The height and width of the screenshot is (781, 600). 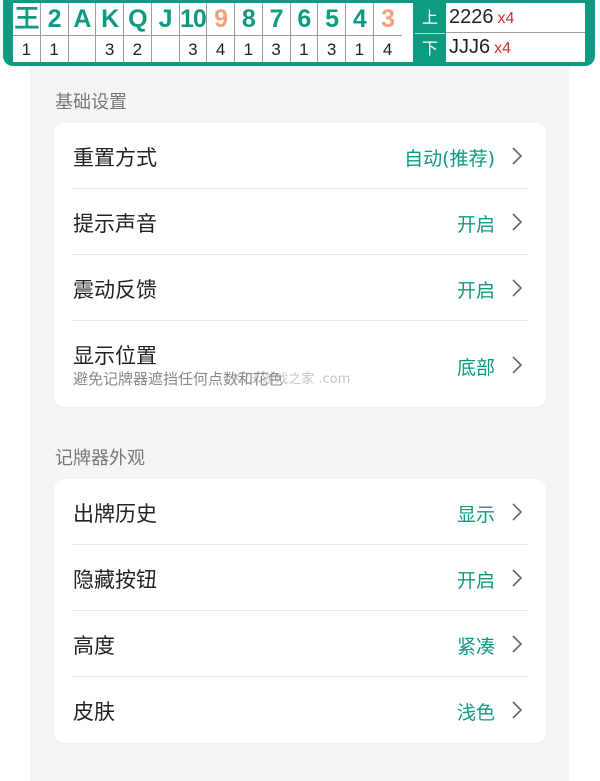 I want to click on setting-value: 底部, so click(x=475, y=368).